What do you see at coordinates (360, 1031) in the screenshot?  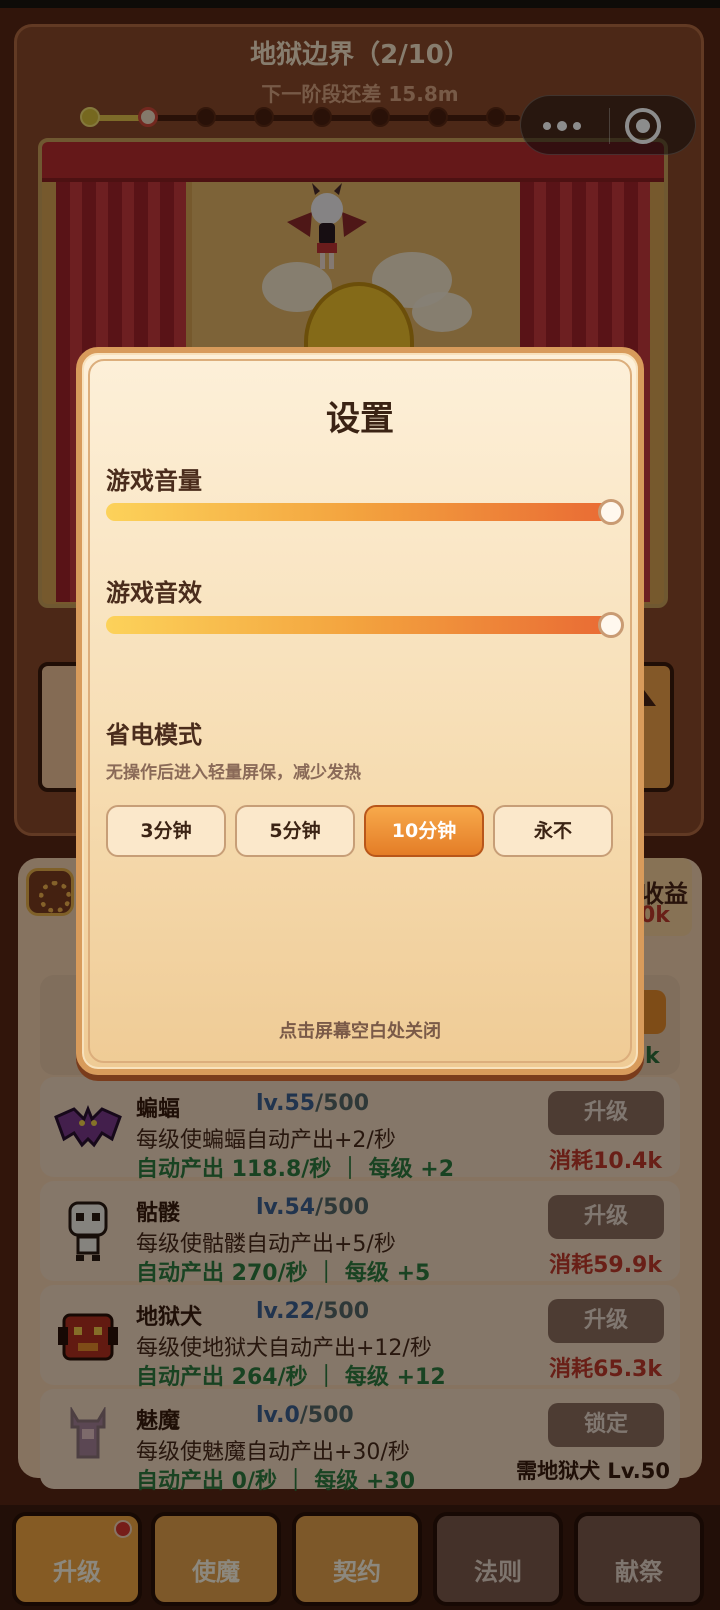 I see `close-hint: 点击屏幕空白处关闭` at bounding box center [360, 1031].